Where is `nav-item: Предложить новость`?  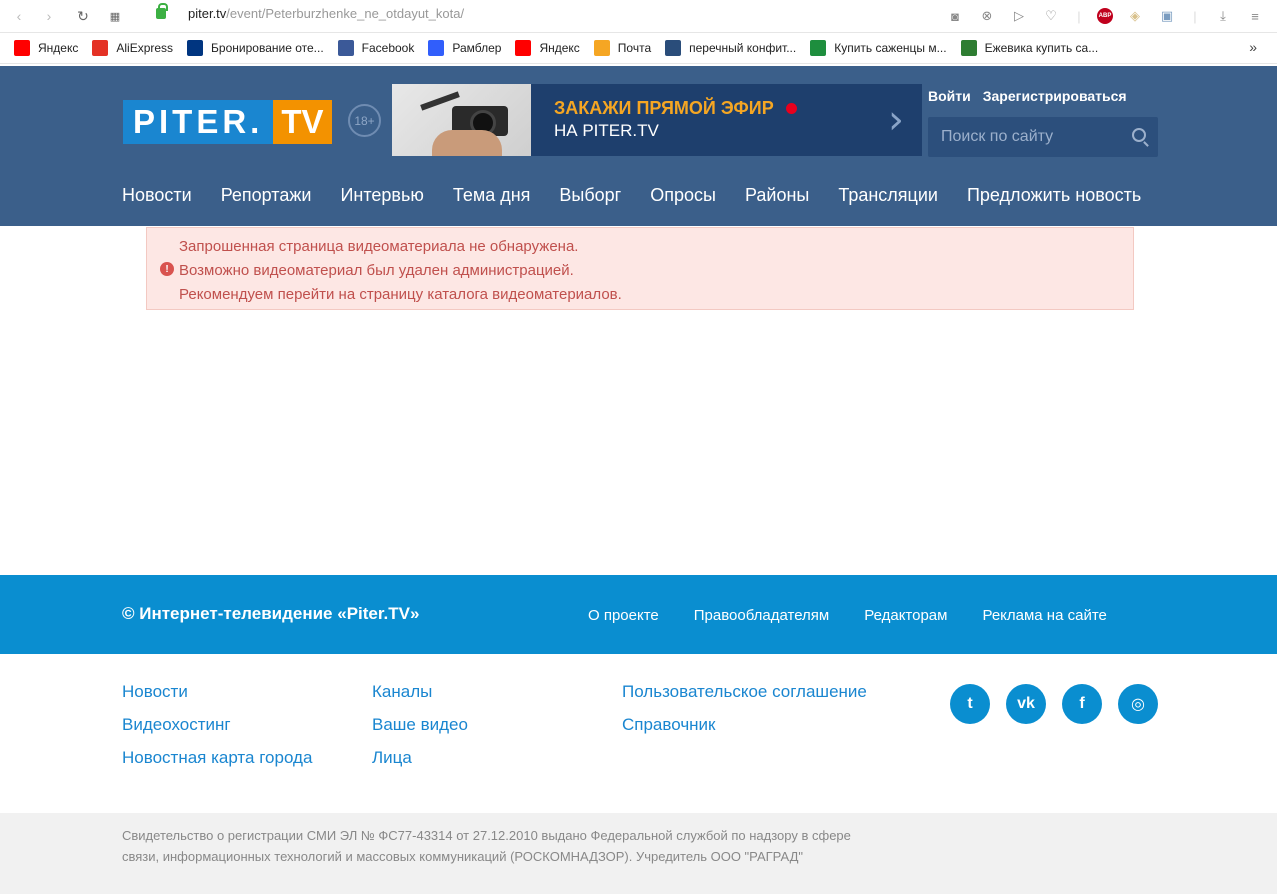
nav-item: Предложить новость is located at coordinates (1054, 195).